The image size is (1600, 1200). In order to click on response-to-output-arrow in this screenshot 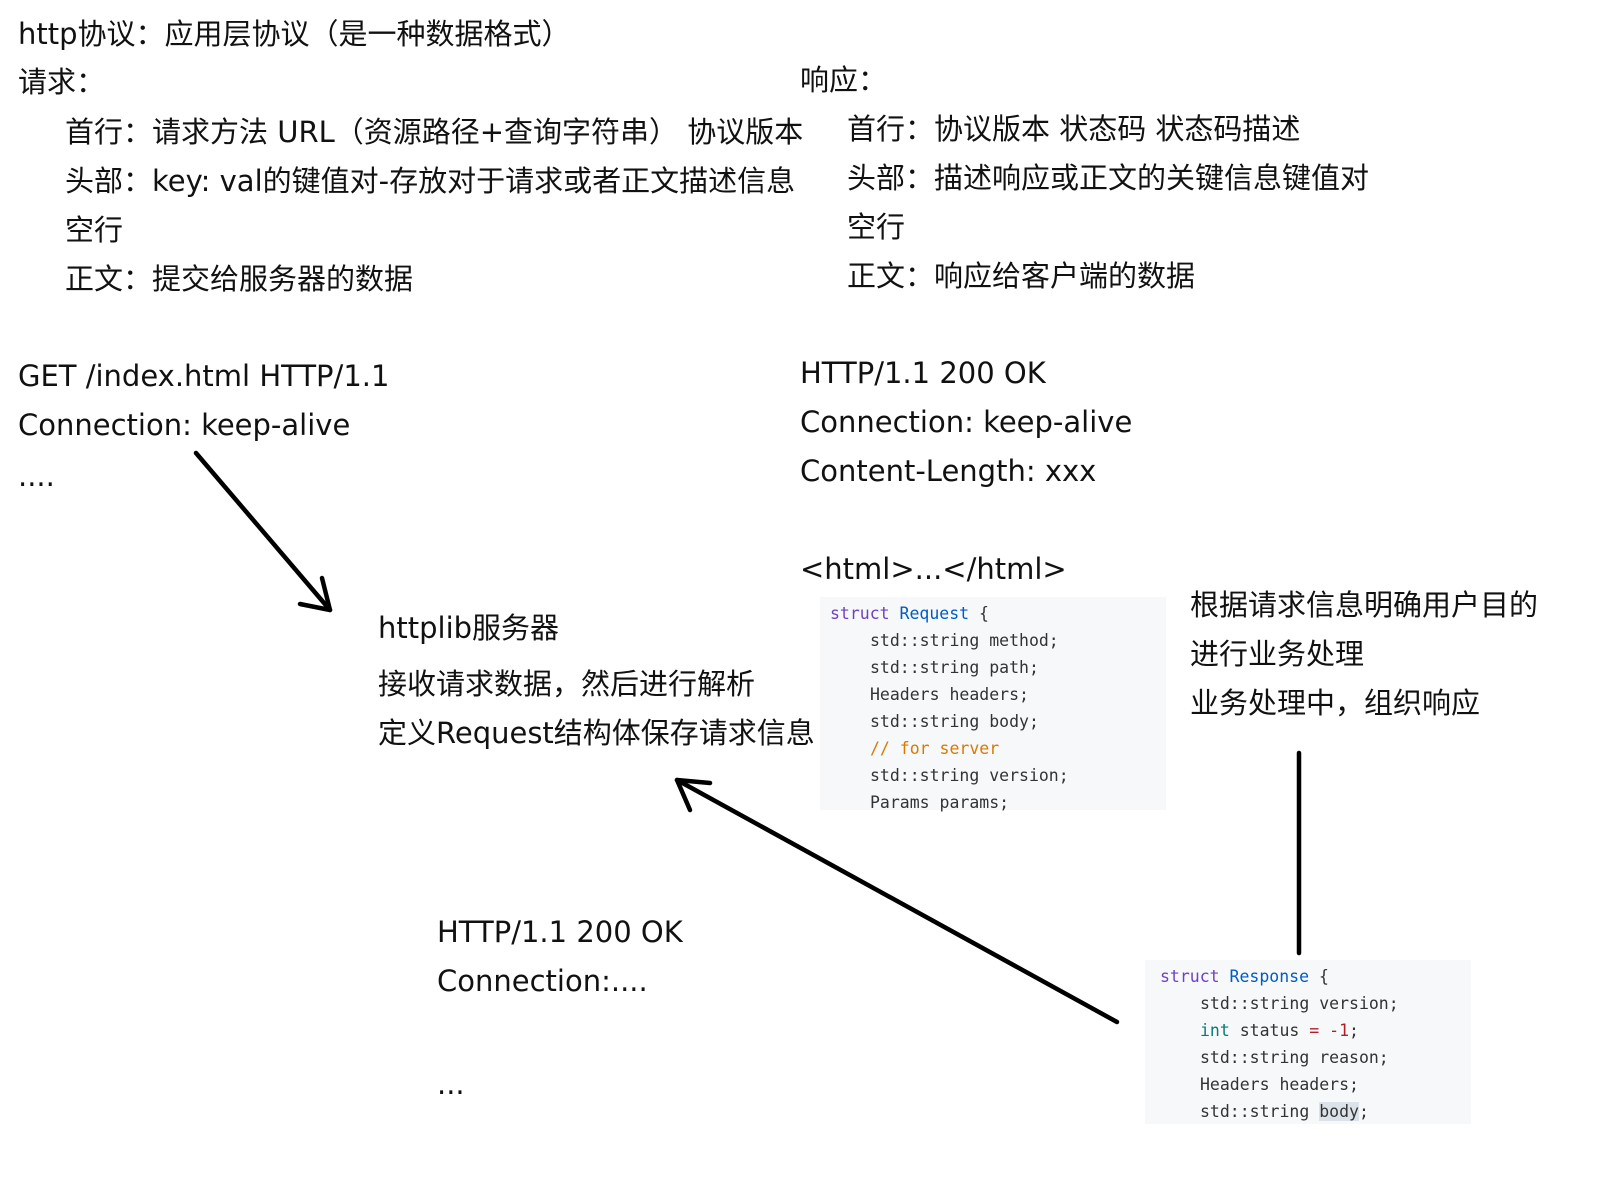, I will do `click(897, 901)`.